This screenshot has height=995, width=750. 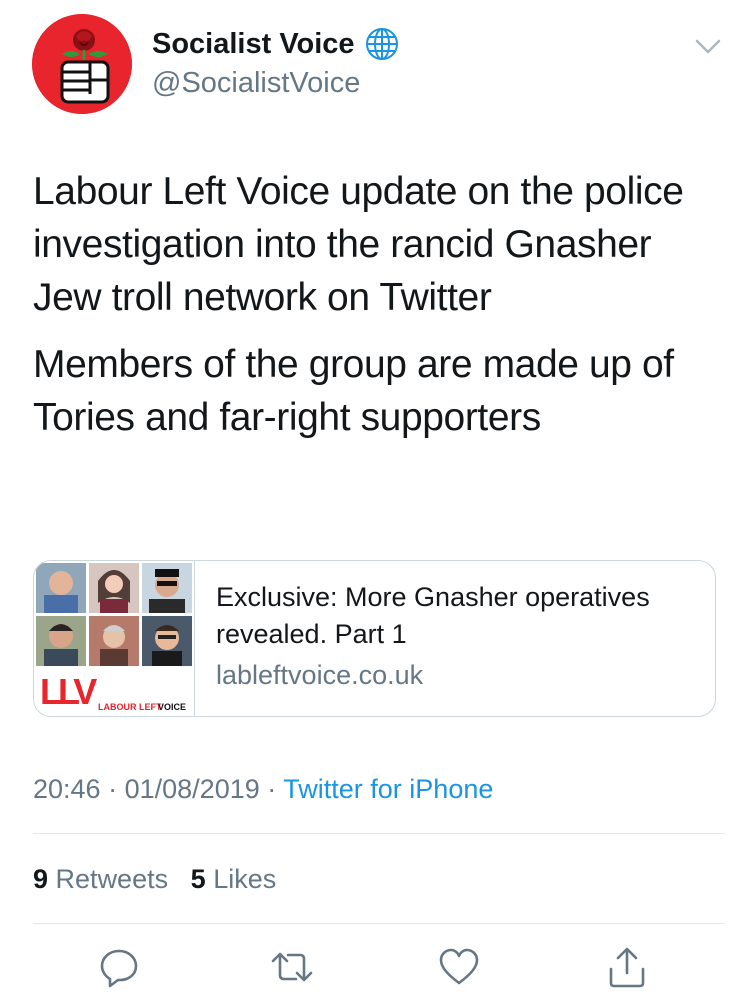 What do you see at coordinates (388, 789) in the screenshot?
I see `tweet-source-link: Twitter for iPhone` at bounding box center [388, 789].